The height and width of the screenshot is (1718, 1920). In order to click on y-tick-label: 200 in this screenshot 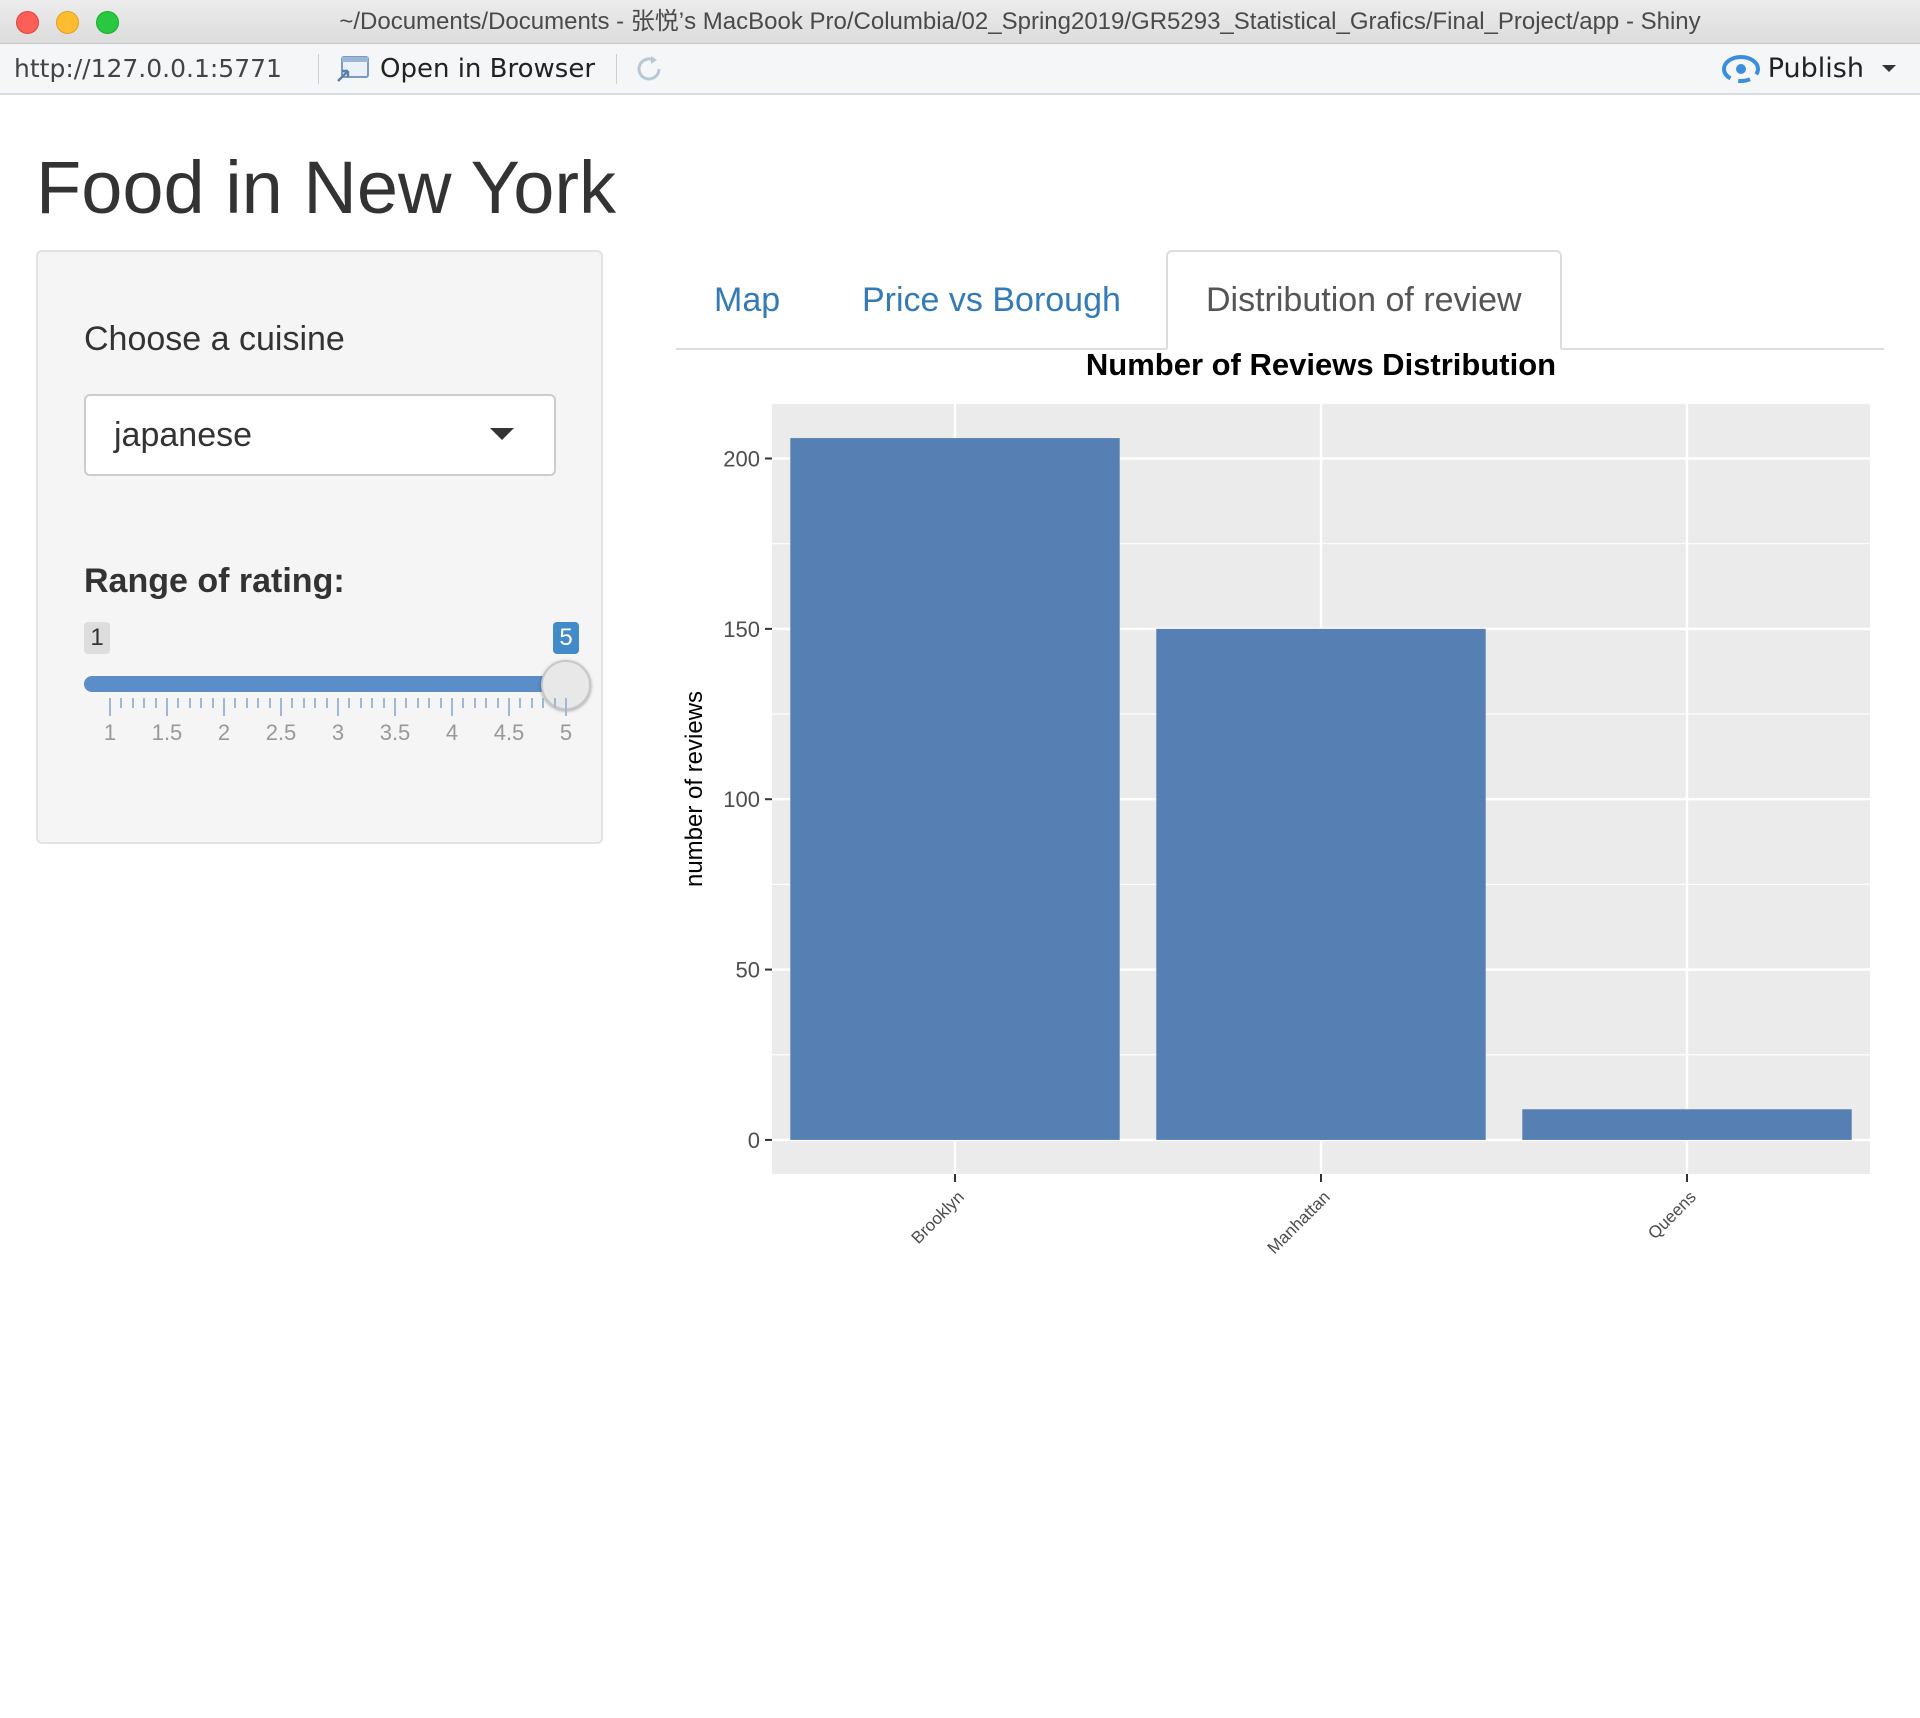, I will do `click(741, 459)`.